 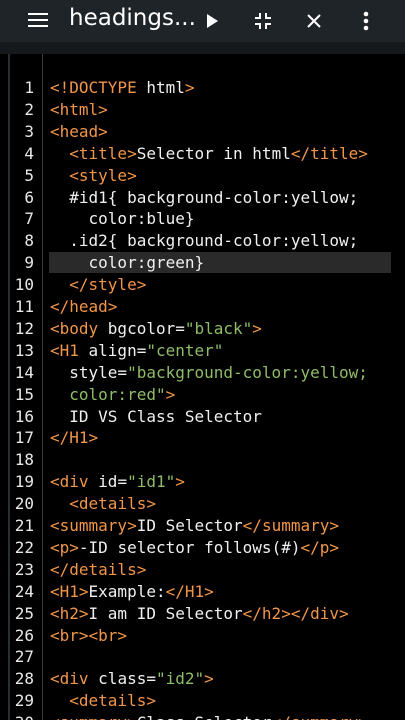 I want to click on line-number: 10, so click(x=24, y=285).